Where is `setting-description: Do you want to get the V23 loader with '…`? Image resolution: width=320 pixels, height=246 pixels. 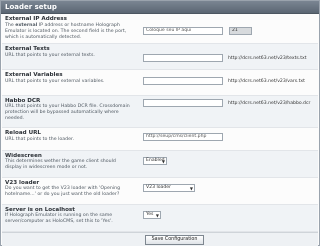 setting-description: Do you want to get the V23 loader with '… is located at coordinates (63, 191).